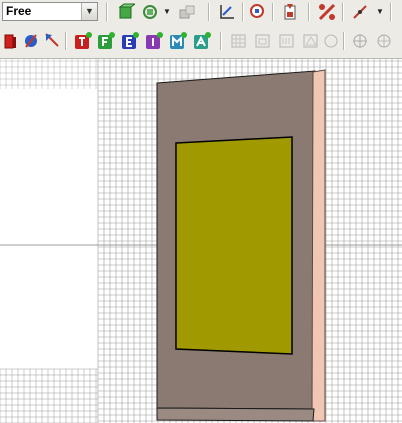  Describe the element at coordinates (311, 41) in the screenshot. I see `mesh-tet-icon` at that location.